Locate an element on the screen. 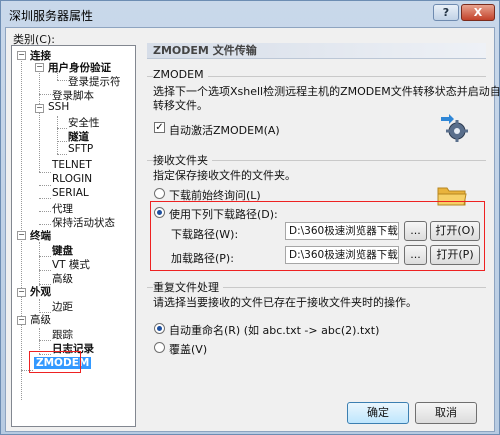  close-button: X is located at coordinates (478, 12).